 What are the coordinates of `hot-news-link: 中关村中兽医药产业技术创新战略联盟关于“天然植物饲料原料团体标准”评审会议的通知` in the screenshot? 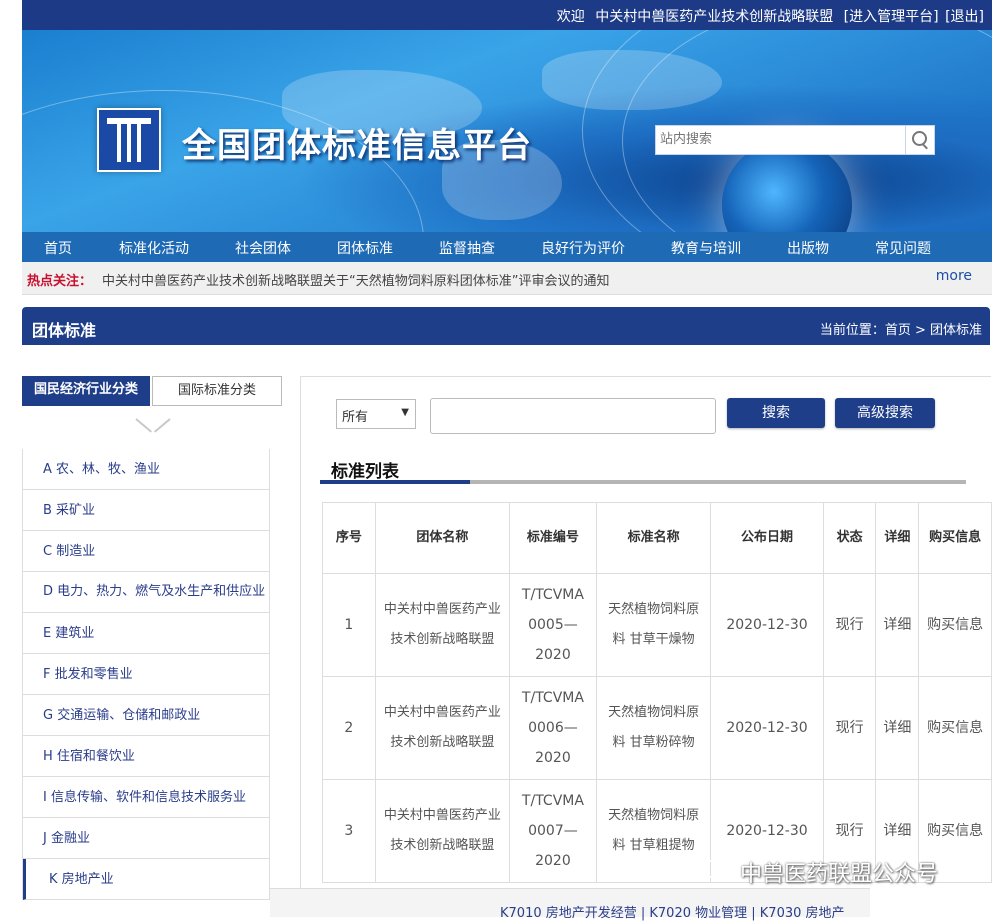 It's located at (355, 279).